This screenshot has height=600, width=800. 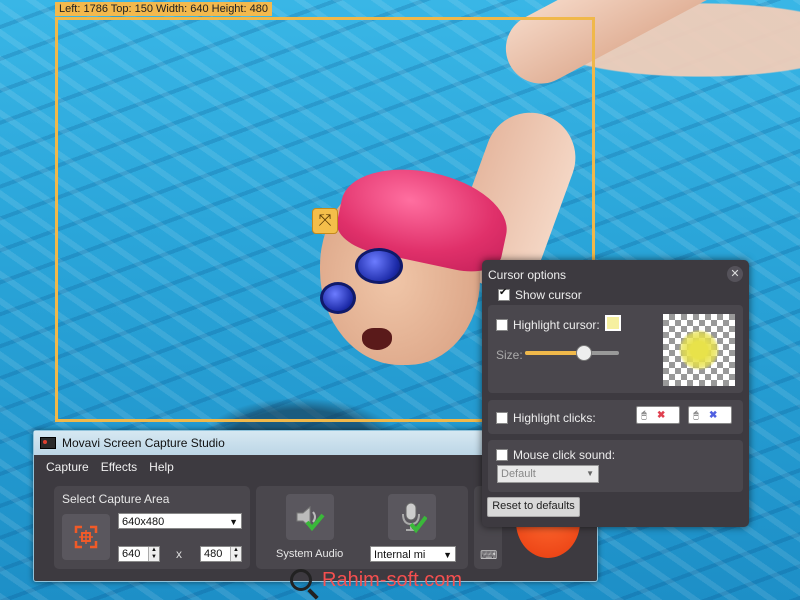 What do you see at coordinates (488, 555) in the screenshot?
I see `keyboard-icon: ⌨` at bounding box center [488, 555].